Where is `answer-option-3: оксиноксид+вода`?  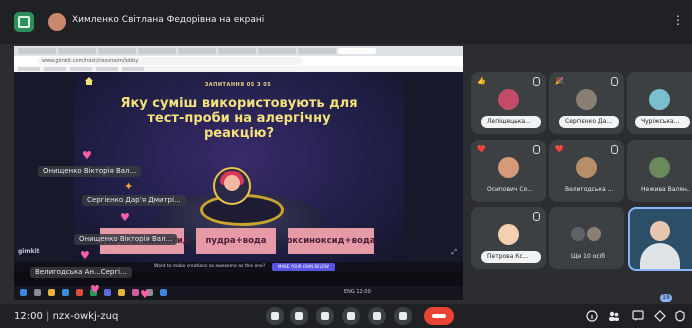 answer-option-3: оксиноксид+вода is located at coordinates (331, 241).